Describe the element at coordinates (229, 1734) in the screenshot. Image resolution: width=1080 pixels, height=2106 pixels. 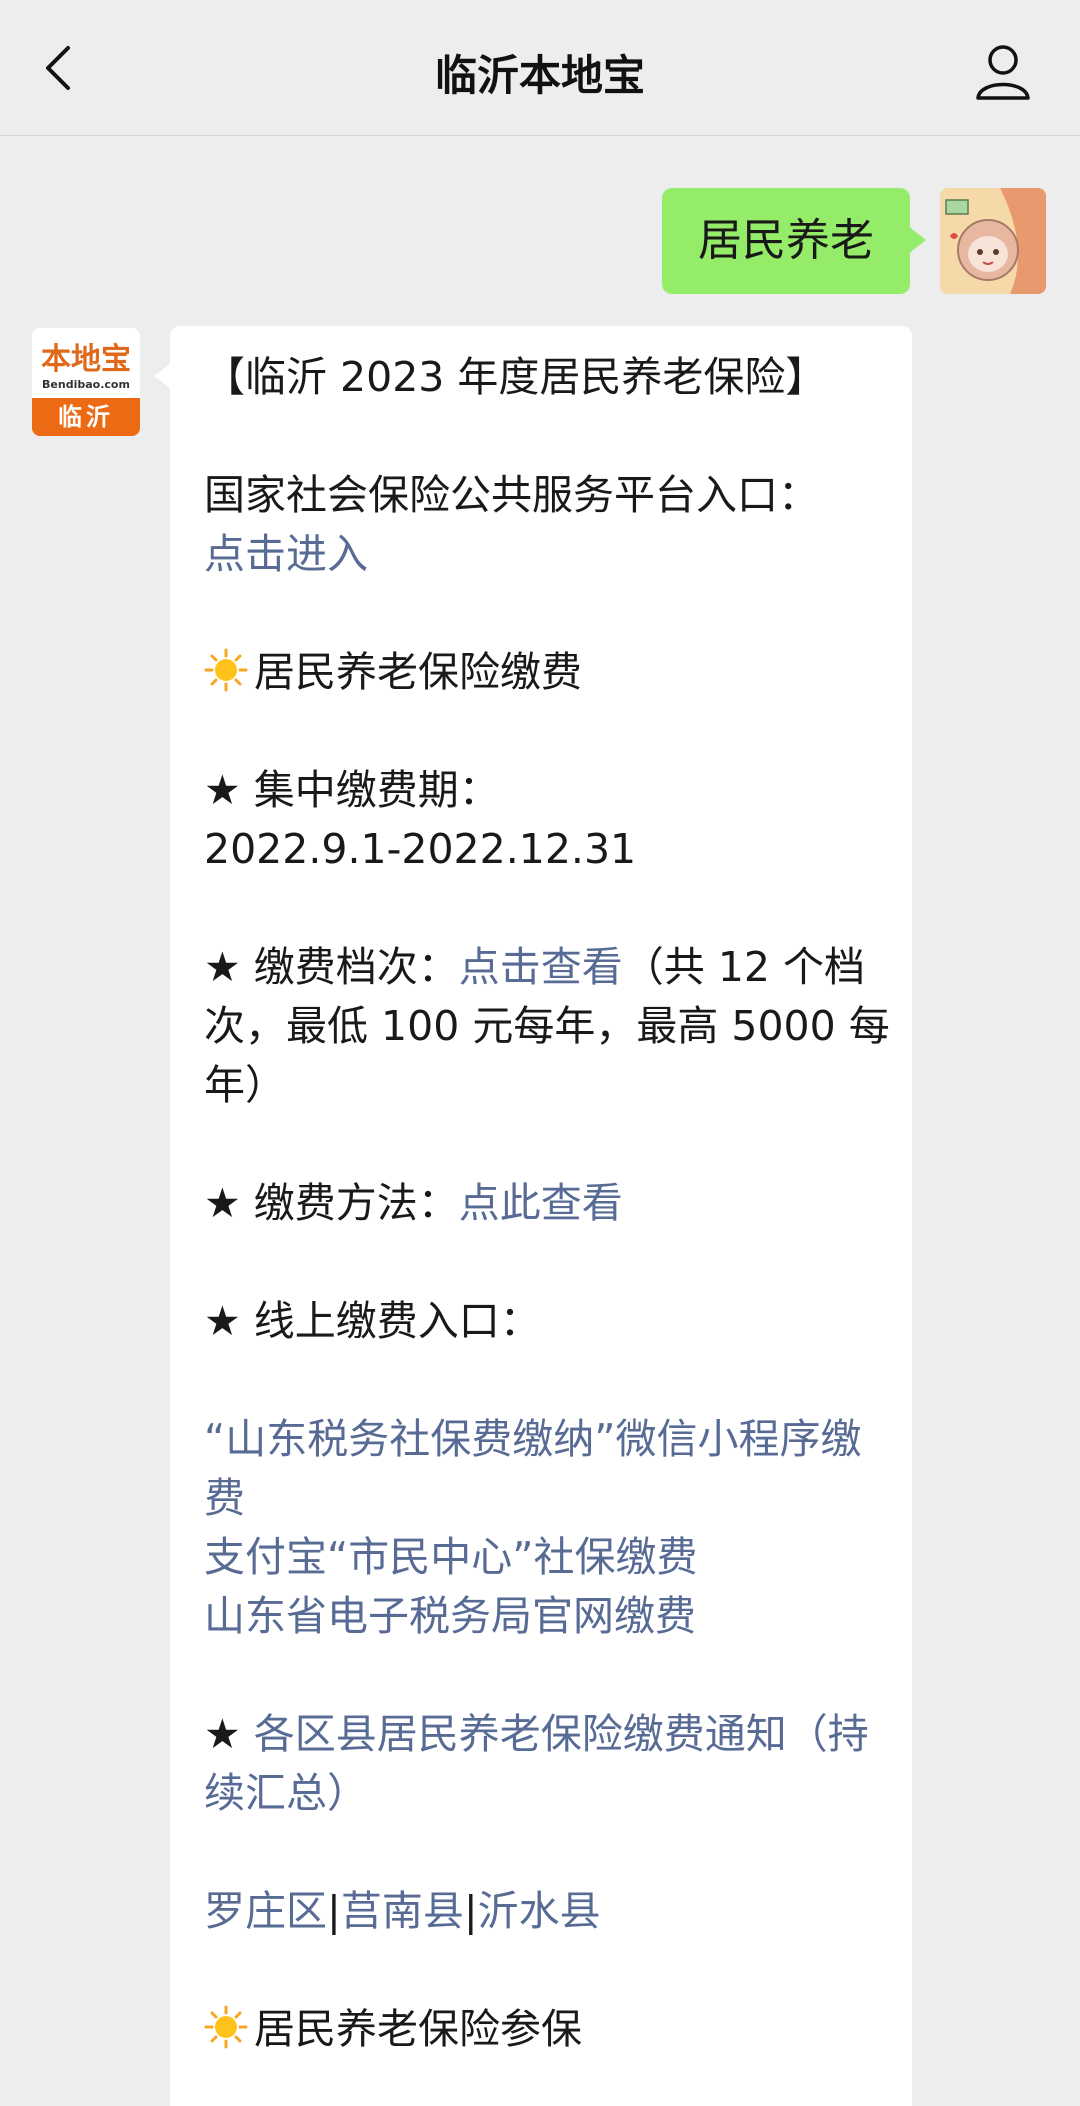
I see `notice-star: ★` at that location.